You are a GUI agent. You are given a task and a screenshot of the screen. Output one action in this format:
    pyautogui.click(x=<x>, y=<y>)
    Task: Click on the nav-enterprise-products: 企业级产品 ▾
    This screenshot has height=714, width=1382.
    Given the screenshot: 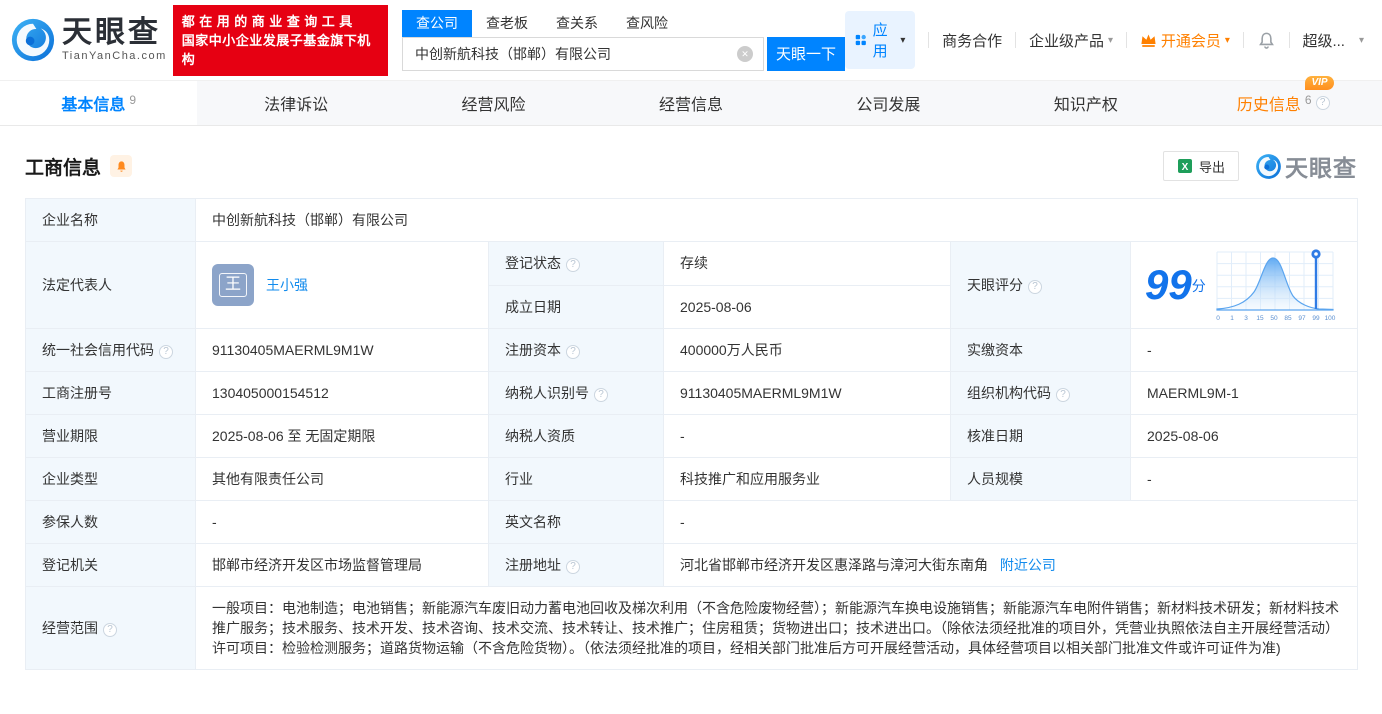 What is the action you would take?
    pyautogui.click(x=1071, y=40)
    